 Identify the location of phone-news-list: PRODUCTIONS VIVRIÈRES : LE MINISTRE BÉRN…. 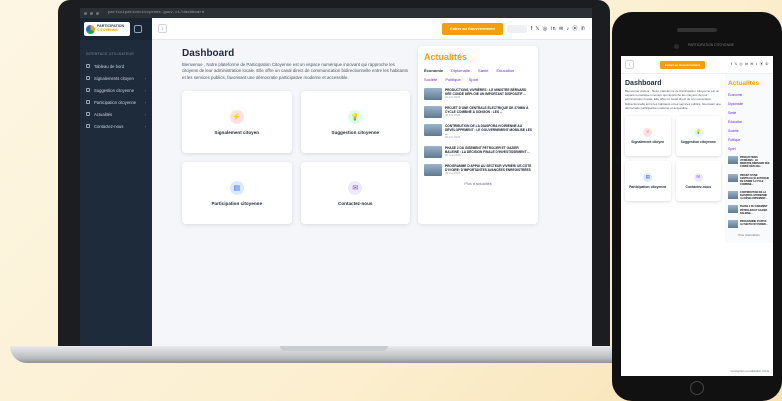
(749, 192).